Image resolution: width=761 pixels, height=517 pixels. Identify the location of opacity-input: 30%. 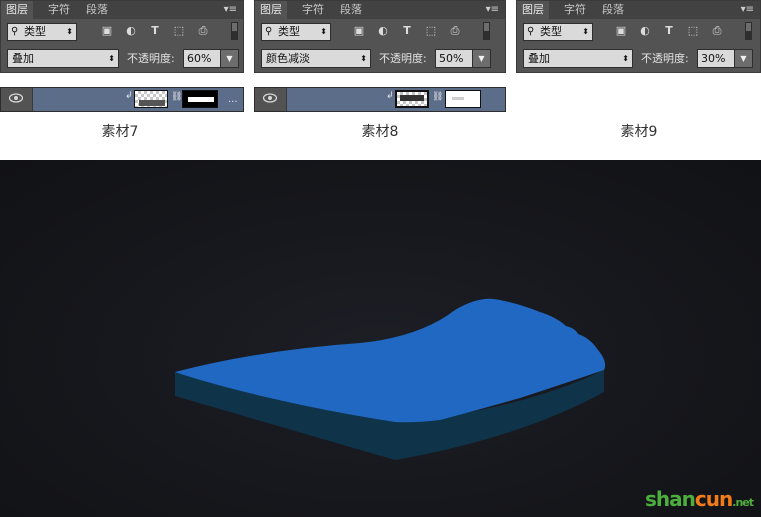
(716, 58).